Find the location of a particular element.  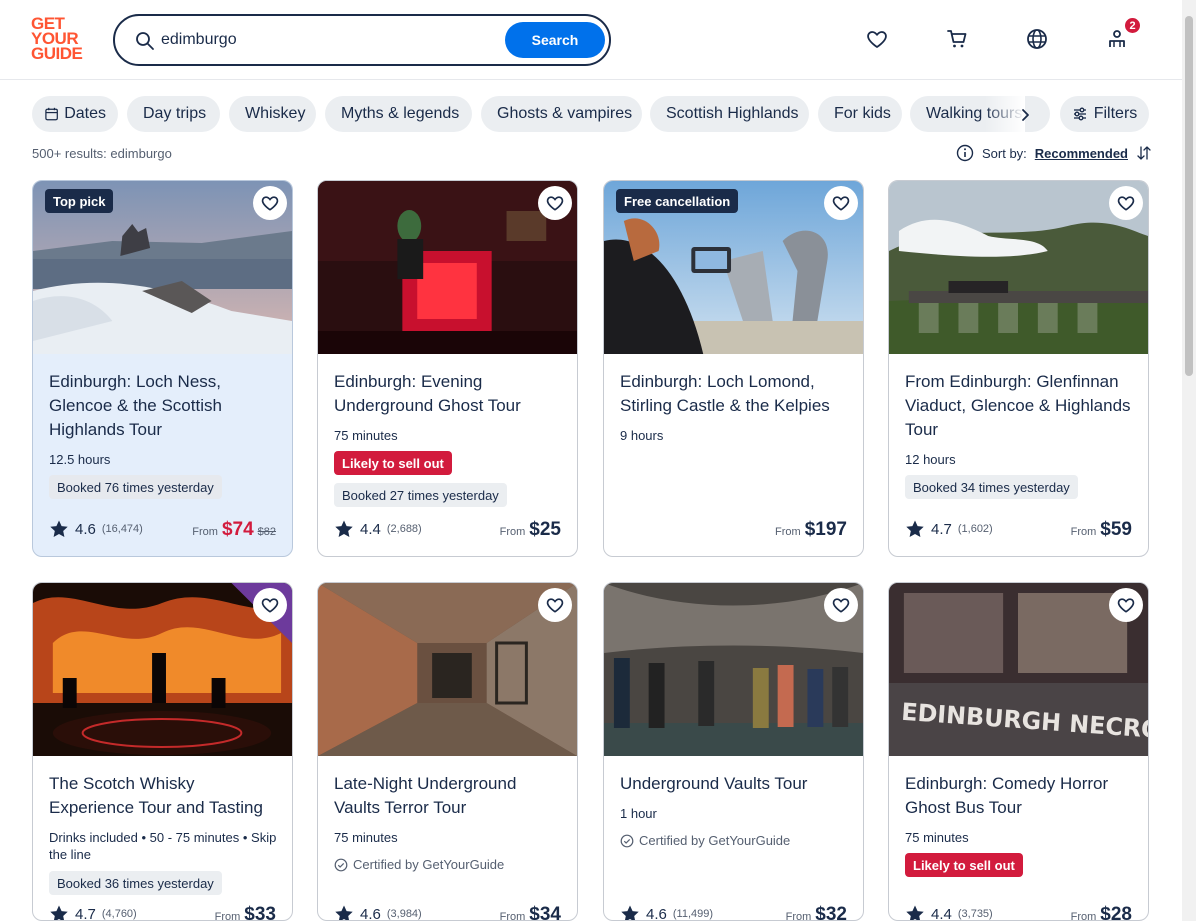

activity-duration: 1 hour is located at coordinates (638, 813).